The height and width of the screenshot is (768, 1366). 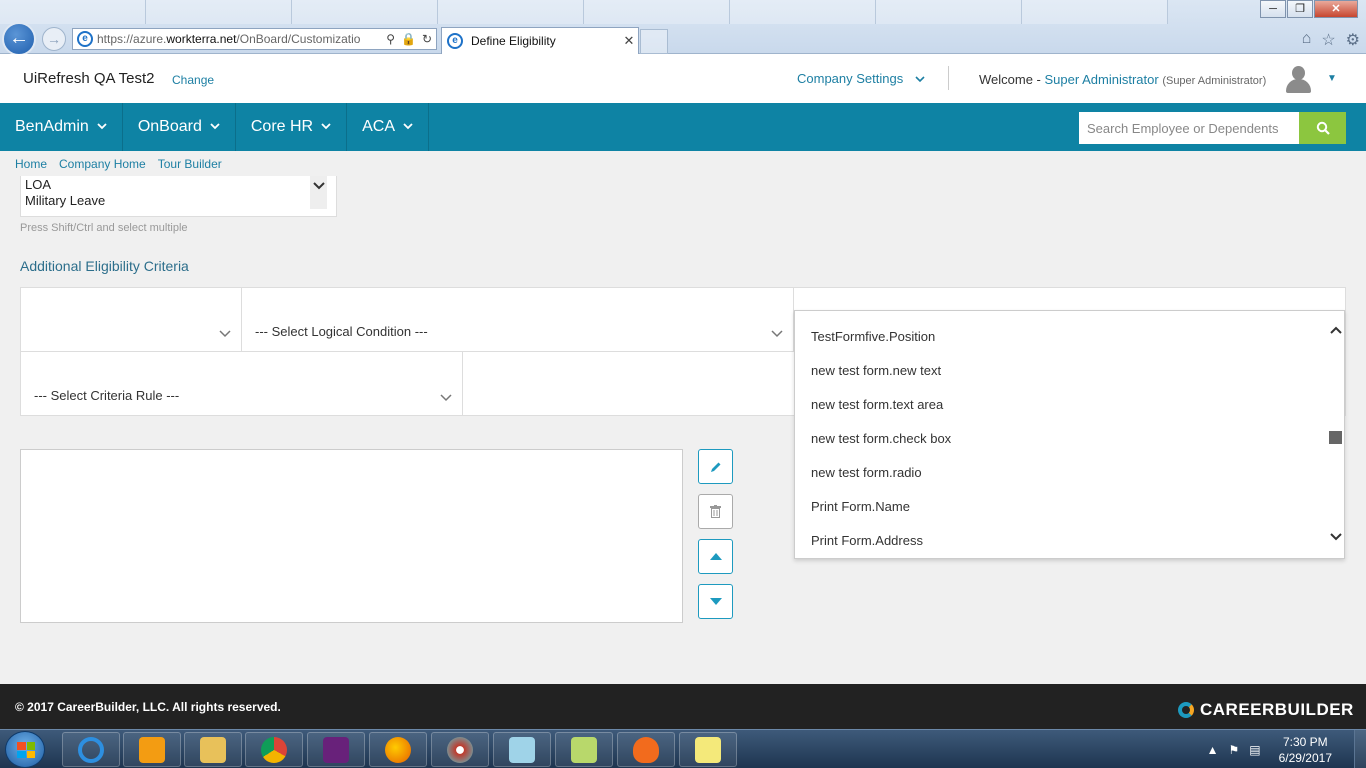 I want to click on dropdown-option: new test form.radio, so click(x=866, y=472).